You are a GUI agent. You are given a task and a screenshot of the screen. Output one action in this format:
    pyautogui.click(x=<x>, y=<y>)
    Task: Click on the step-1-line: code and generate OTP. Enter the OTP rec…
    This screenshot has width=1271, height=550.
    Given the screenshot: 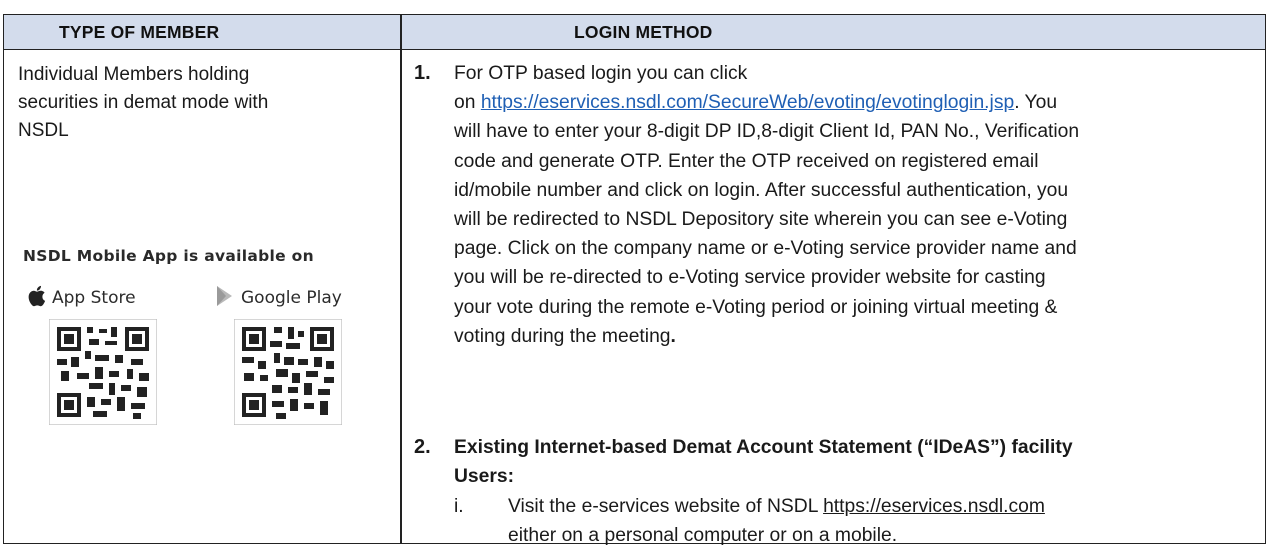 What is the action you would take?
    pyautogui.click(x=746, y=161)
    